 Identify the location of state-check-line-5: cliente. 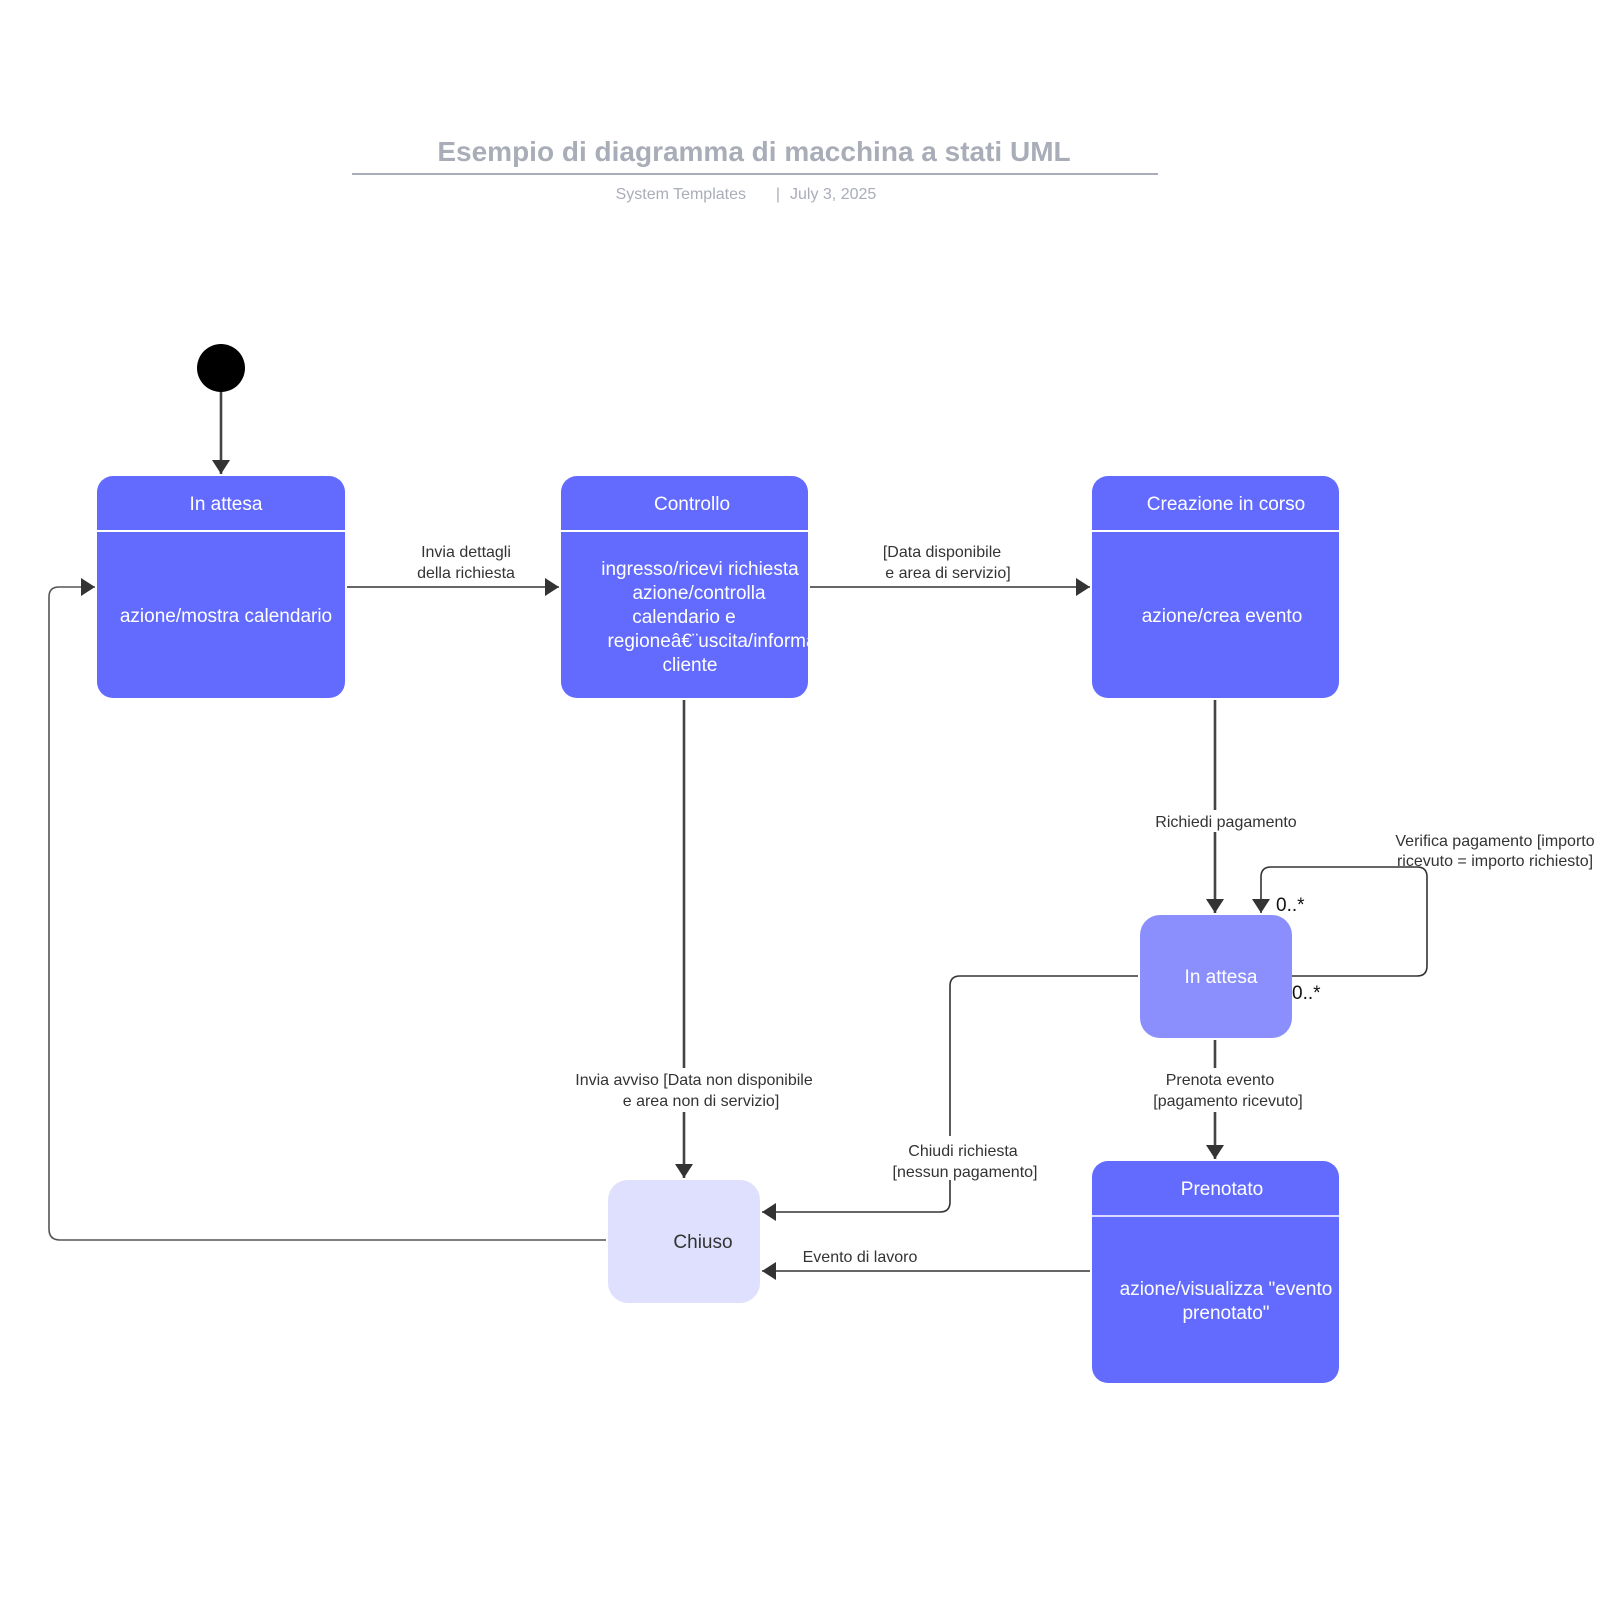
(690, 665).